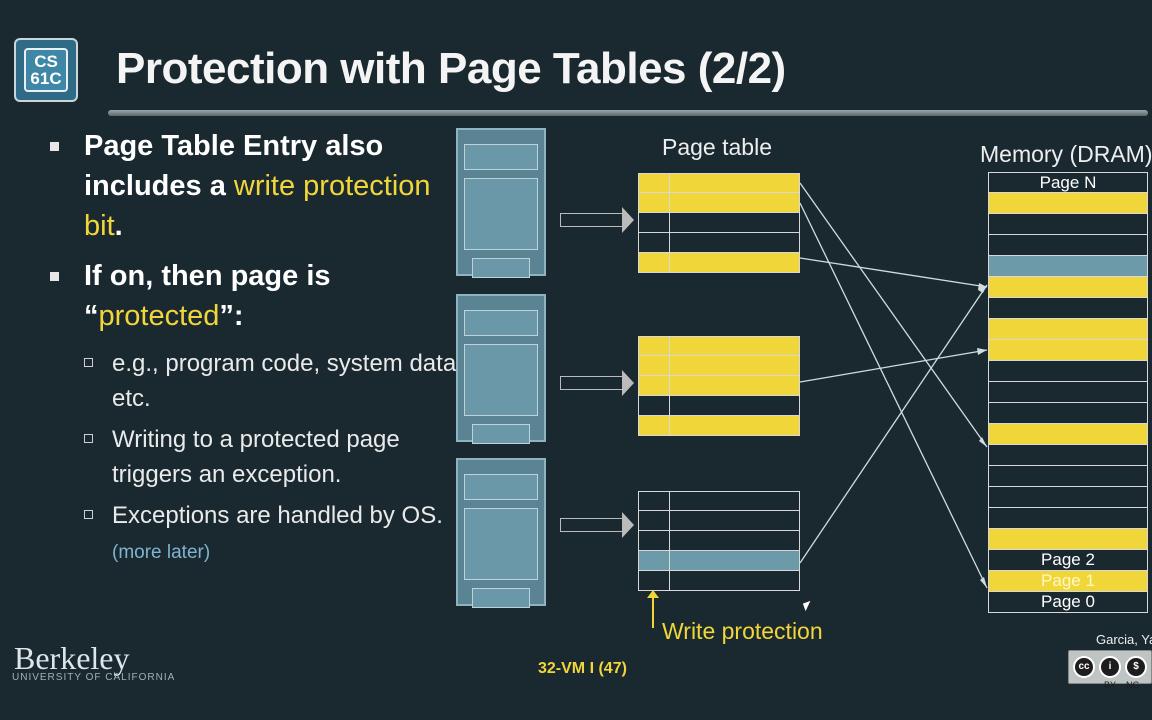 Image resolution: width=1152 pixels, height=720 pixels. Describe the element at coordinates (1066, 154) in the screenshot. I see `memory-label: Memory (DRAM)` at that location.